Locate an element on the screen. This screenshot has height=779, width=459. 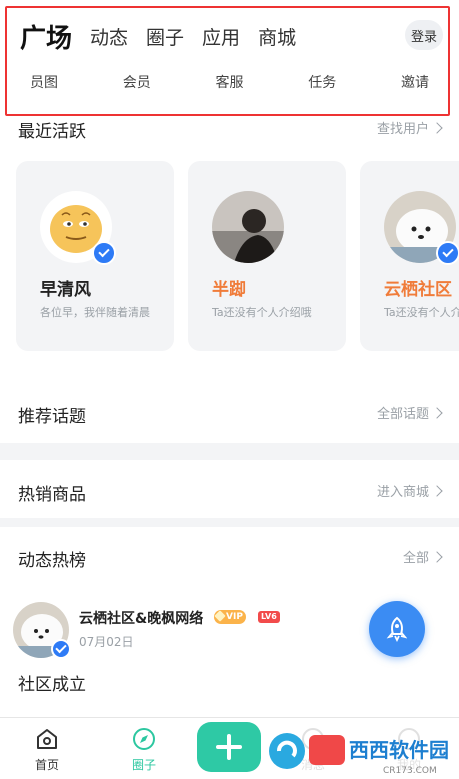
tab-apps: 应用 is located at coordinates (221, 36).